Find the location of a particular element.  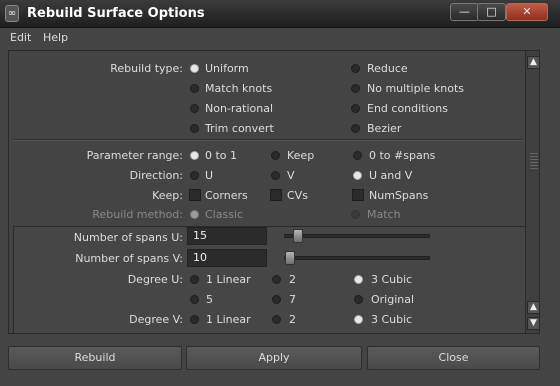

rebuild-type-reduce-label: Reduce is located at coordinates (387, 68).